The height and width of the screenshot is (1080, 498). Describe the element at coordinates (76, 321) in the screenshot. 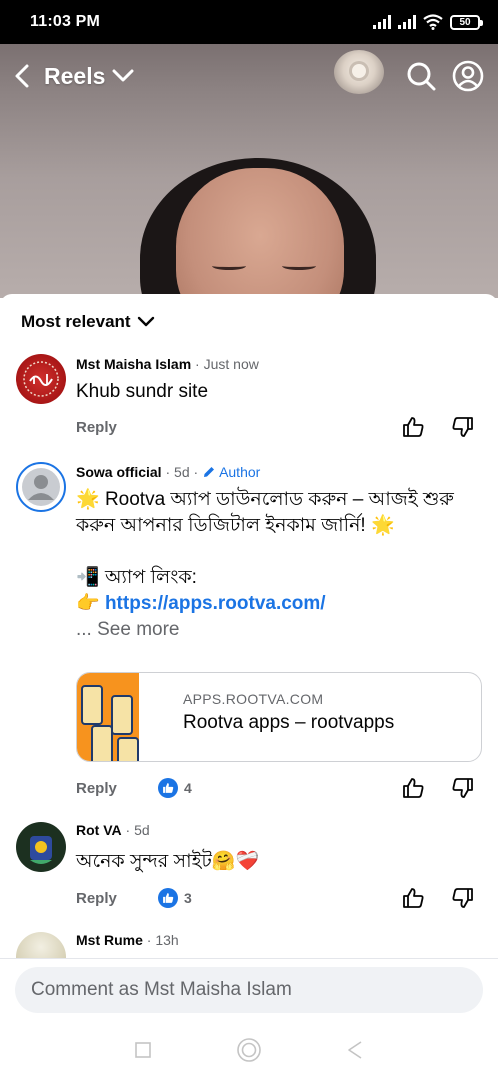

I see `sort-label: Most relevant` at that location.